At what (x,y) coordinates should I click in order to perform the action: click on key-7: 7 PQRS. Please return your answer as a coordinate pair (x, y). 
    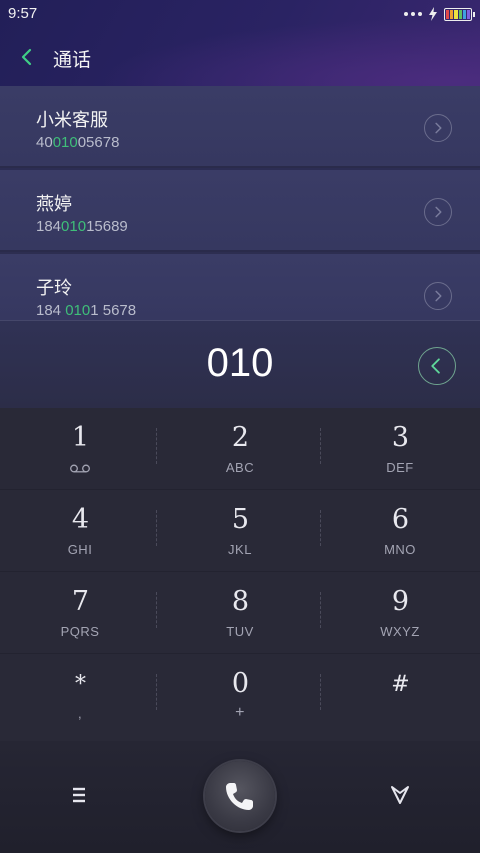
    Looking at the image, I should click on (80, 613).